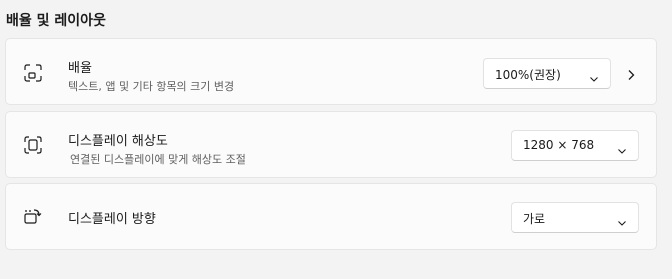 This screenshot has width=672, height=279. Describe the element at coordinates (112, 219) in the screenshot. I see `orientation-title: 디스플레이 방향` at that location.